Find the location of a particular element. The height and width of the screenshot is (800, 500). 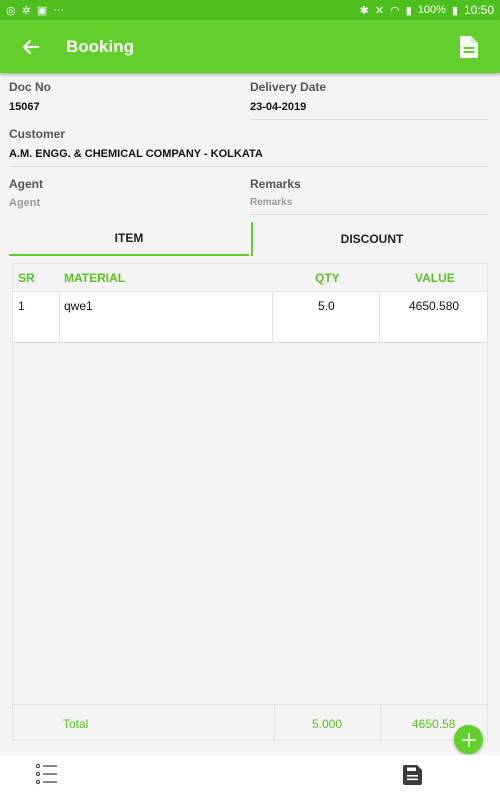

status-icons-right: ✱ ✕ ◠ ▮ 100% ▮ 10:50 is located at coordinates (427, 10).